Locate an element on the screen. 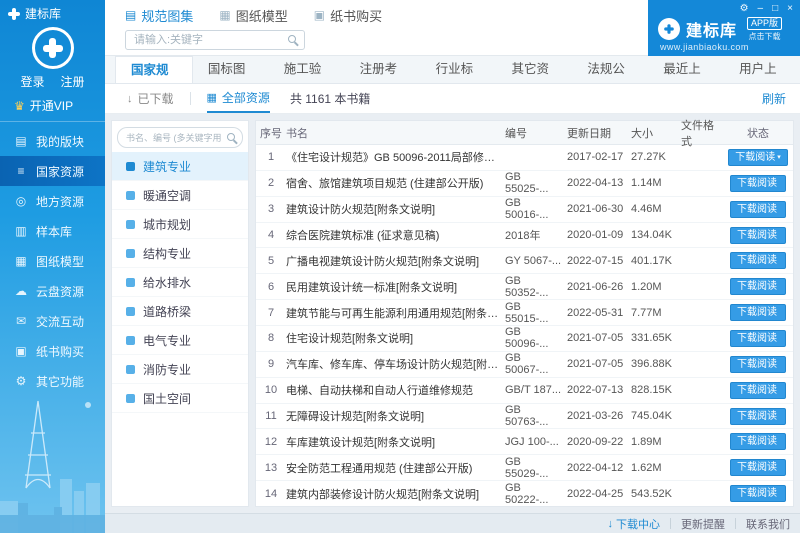 The image size is (800, 533). login-link: 登录 is located at coordinates (32, 81).